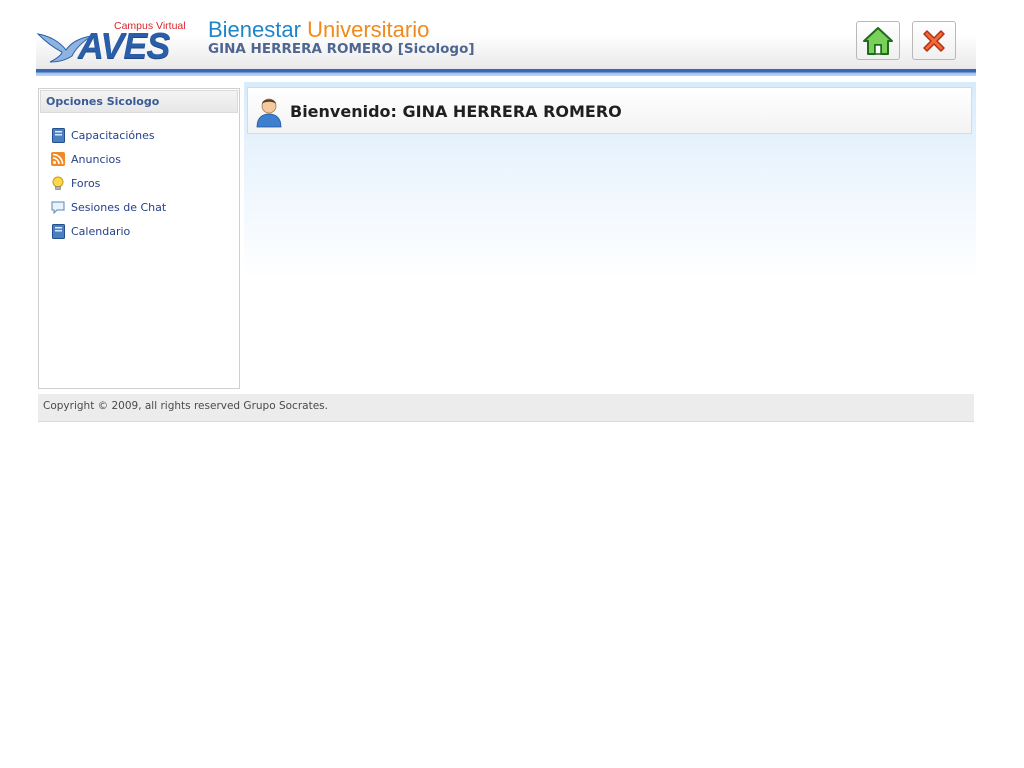 This screenshot has height=768, width=1024. I want to click on app-title: Bienestar Universitario, so click(318, 30).